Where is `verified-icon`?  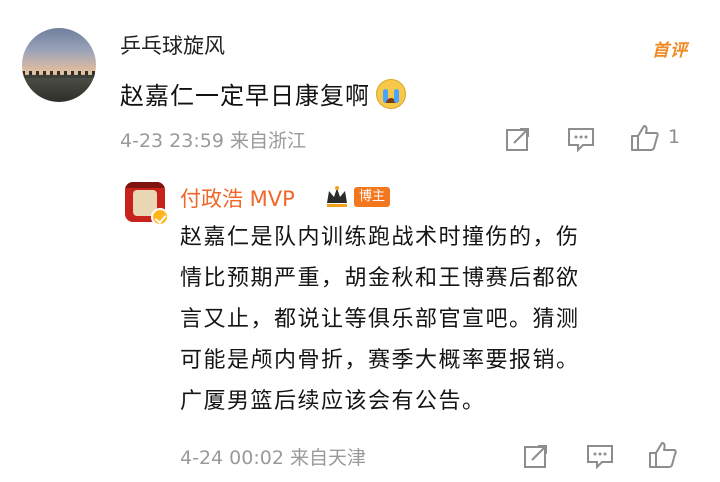 verified-icon is located at coordinates (160, 217).